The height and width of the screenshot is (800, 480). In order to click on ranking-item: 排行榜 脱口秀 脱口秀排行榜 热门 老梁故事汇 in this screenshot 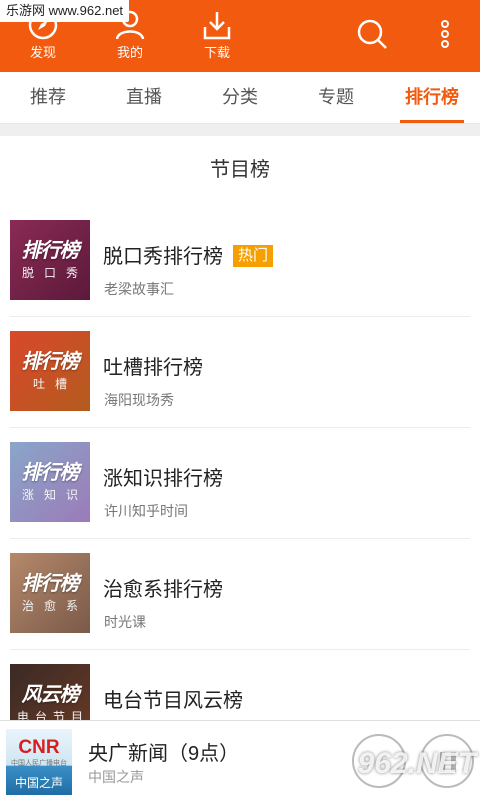, I will do `click(240, 261)`.